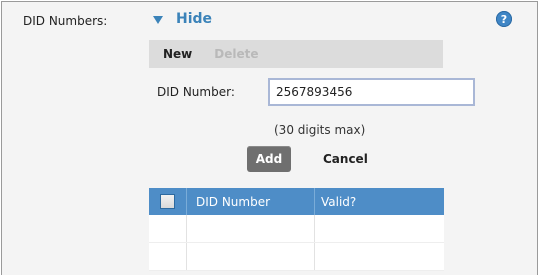 This screenshot has width=540, height=276. I want to click on column-header-did-number: DID Number, so click(251, 201).